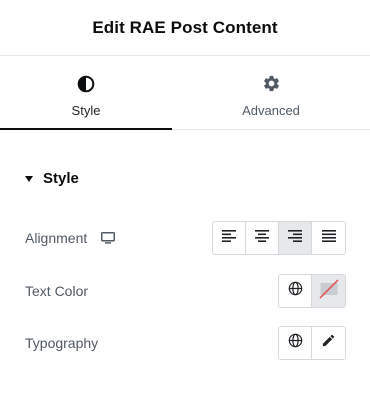  Describe the element at coordinates (185, 291) in the screenshot. I see `text-color-control: Text Color` at that location.